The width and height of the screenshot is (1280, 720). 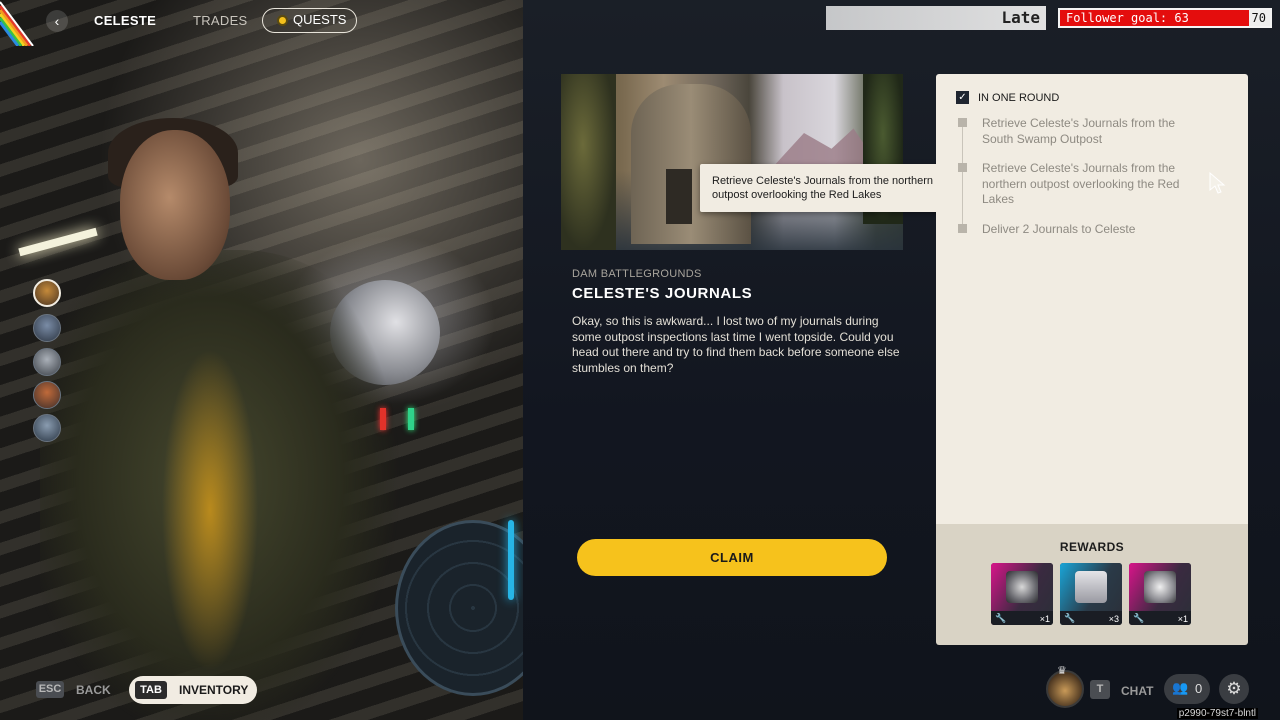 What do you see at coordinates (1217, 183) in the screenshot?
I see `mouse-cursor-icon` at bounding box center [1217, 183].